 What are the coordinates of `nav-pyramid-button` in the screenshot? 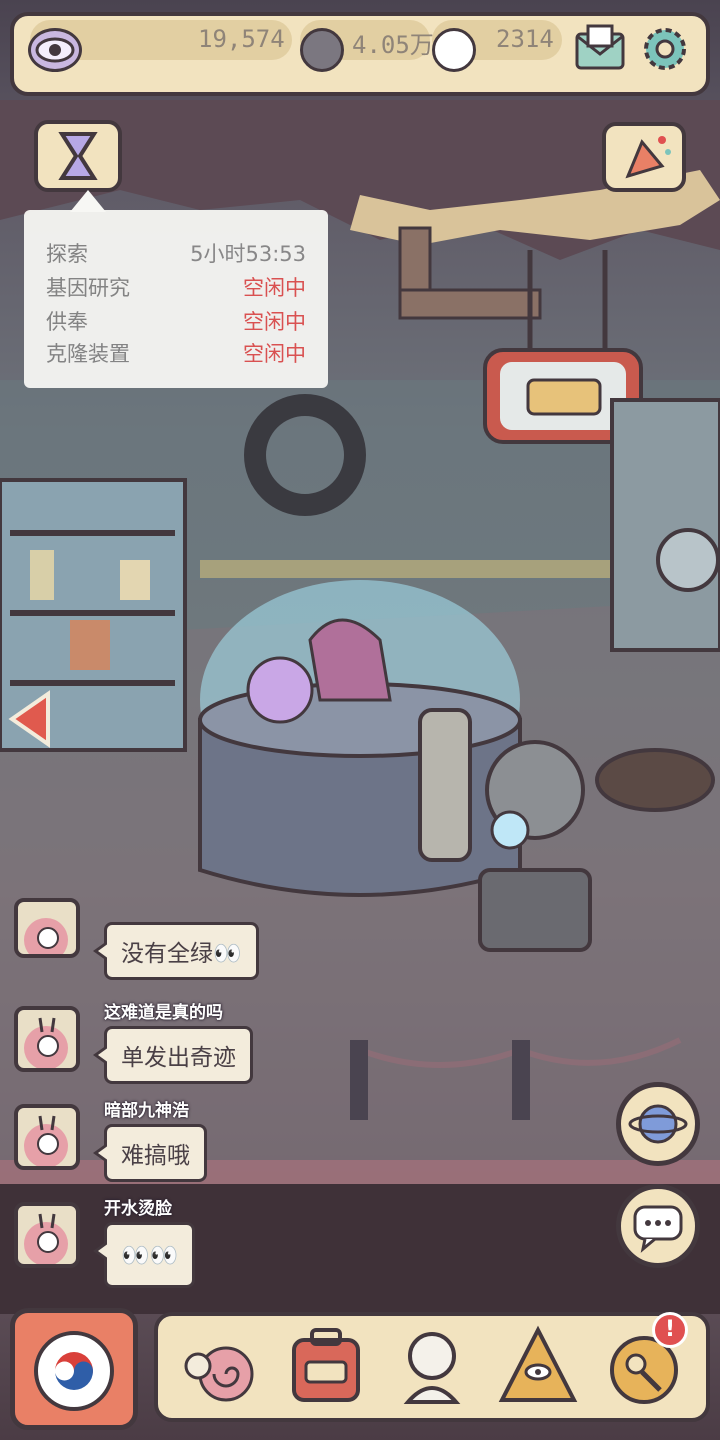 It's located at (538, 1366).